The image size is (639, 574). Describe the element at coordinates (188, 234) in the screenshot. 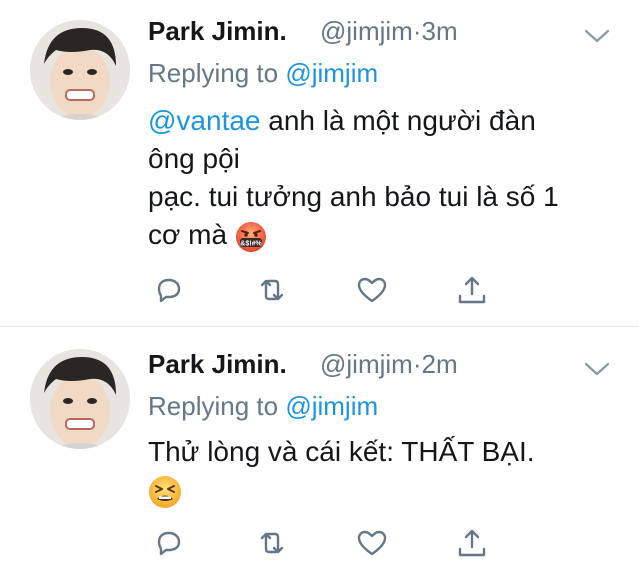

I see `tweet-line-text: cơ mà` at that location.